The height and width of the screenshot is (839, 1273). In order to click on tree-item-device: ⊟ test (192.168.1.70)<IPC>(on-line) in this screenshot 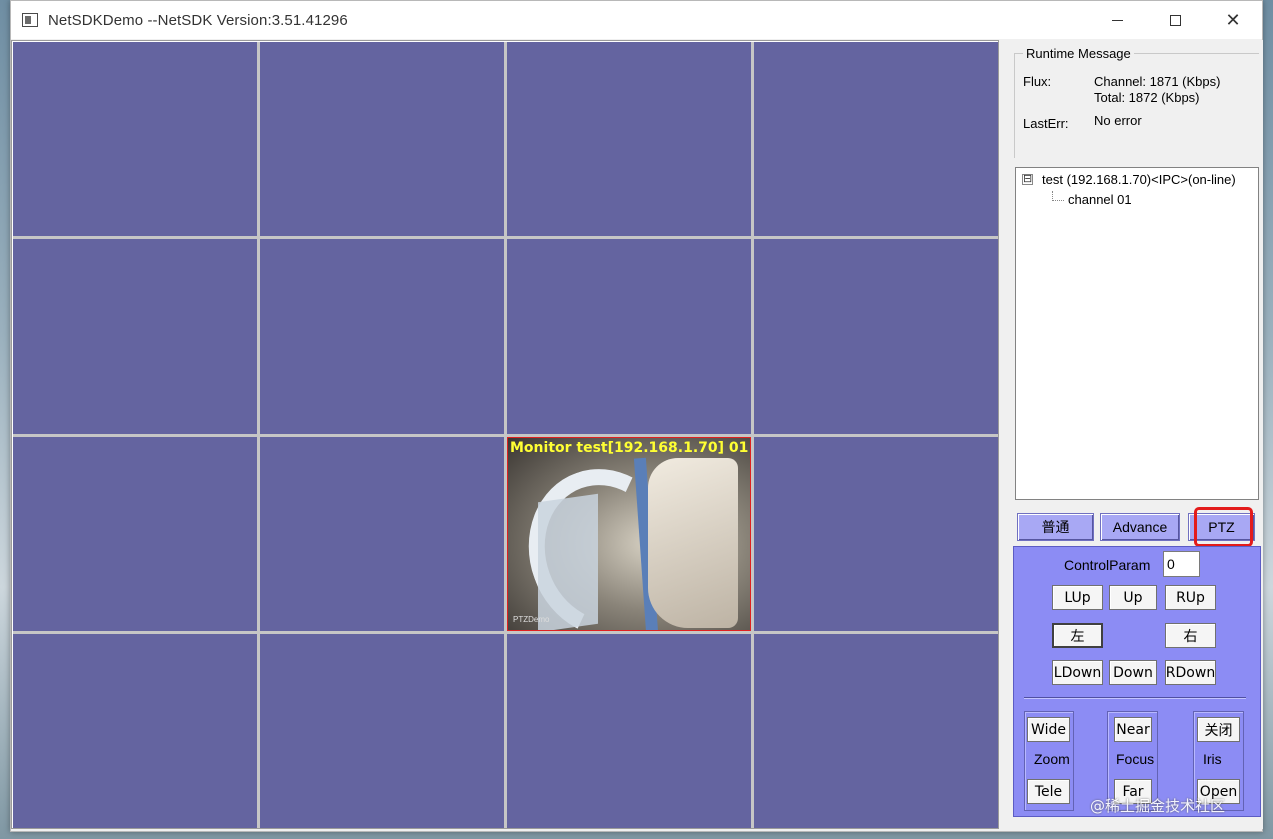, I will do `click(1129, 179)`.